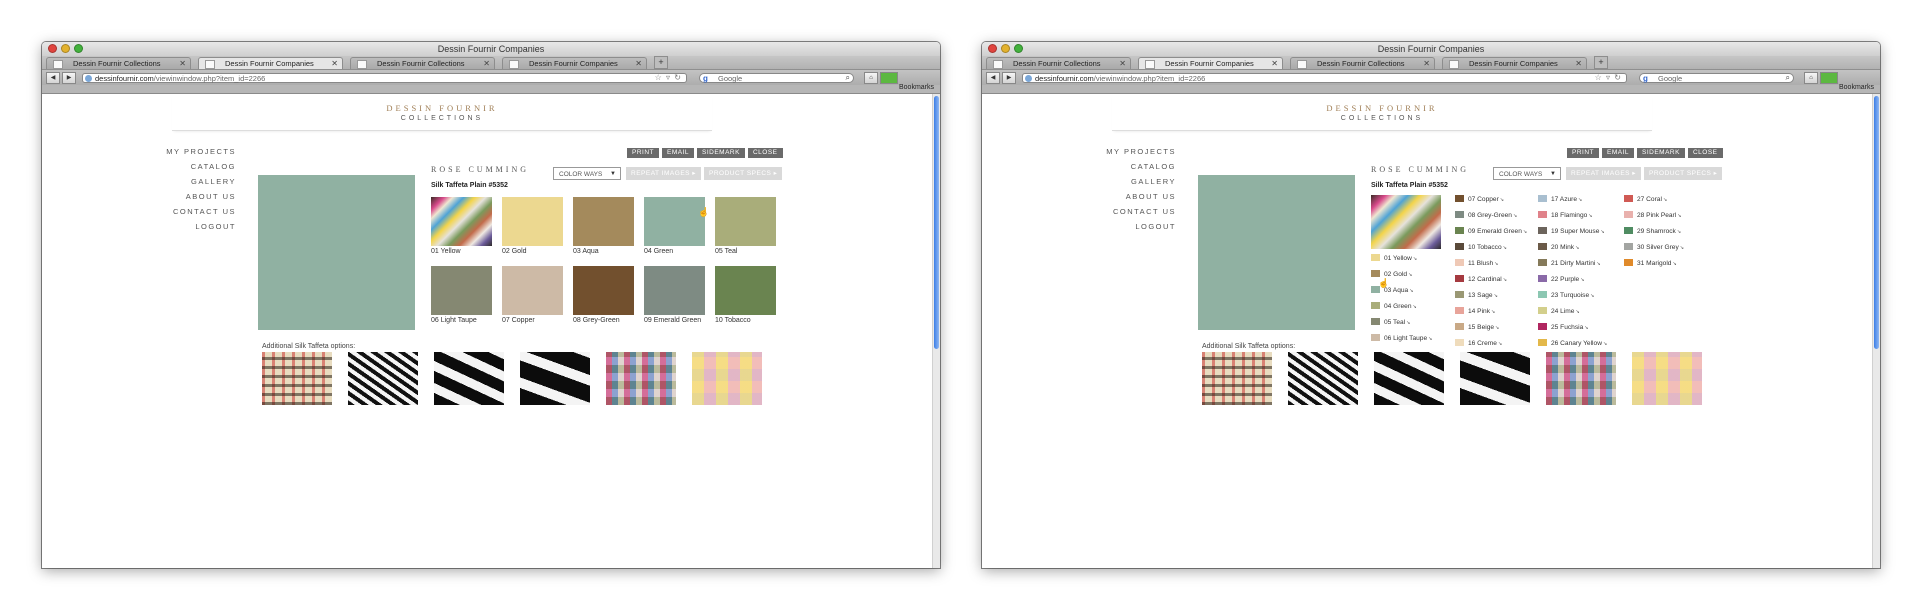  I want to click on color-way-item: 14 Pink↘, so click(1475, 312).